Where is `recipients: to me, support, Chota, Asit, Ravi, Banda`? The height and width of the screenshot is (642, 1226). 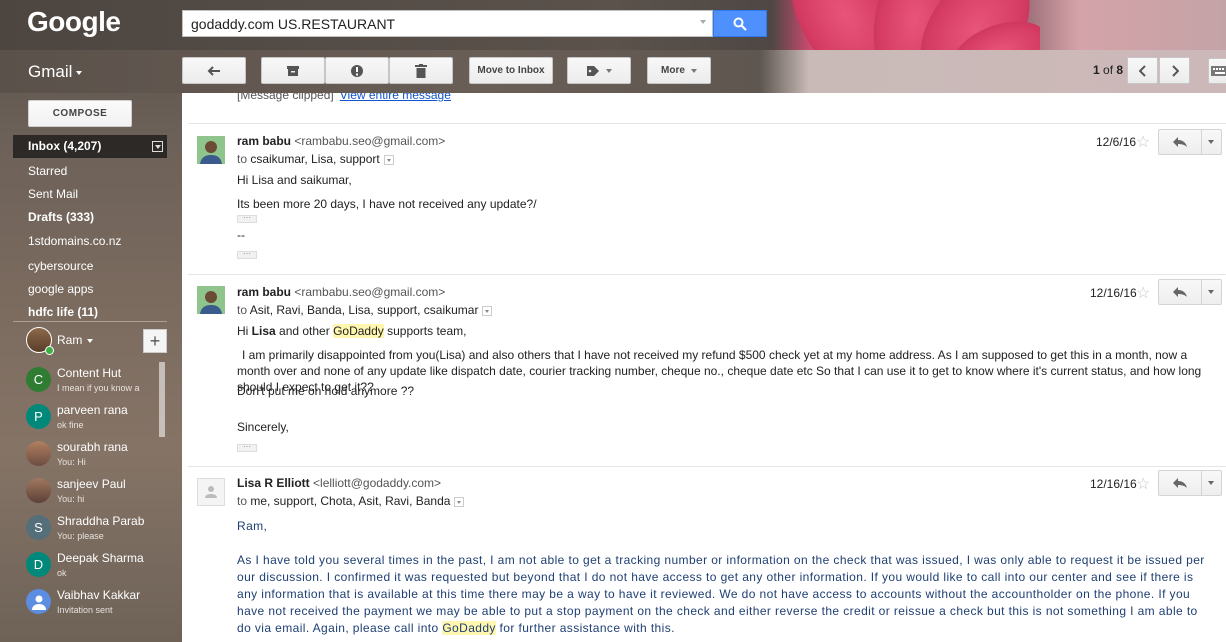 recipients: to me, support, Chota, Asit, Ravi, Banda is located at coordinates (351, 501).